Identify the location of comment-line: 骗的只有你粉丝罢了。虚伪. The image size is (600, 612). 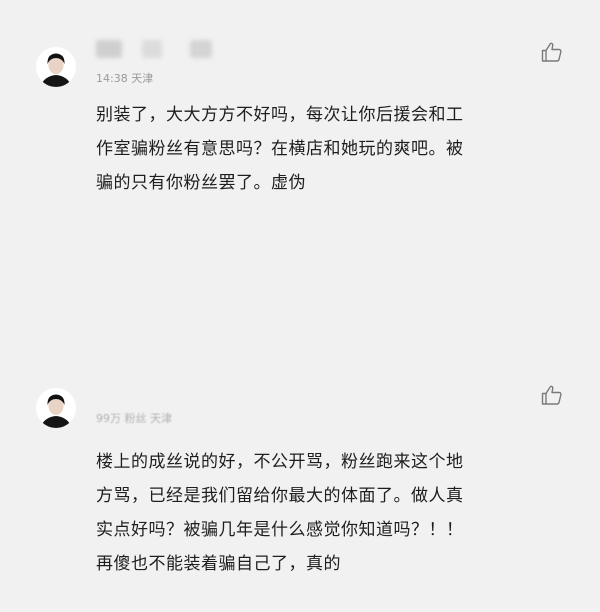
(201, 183).